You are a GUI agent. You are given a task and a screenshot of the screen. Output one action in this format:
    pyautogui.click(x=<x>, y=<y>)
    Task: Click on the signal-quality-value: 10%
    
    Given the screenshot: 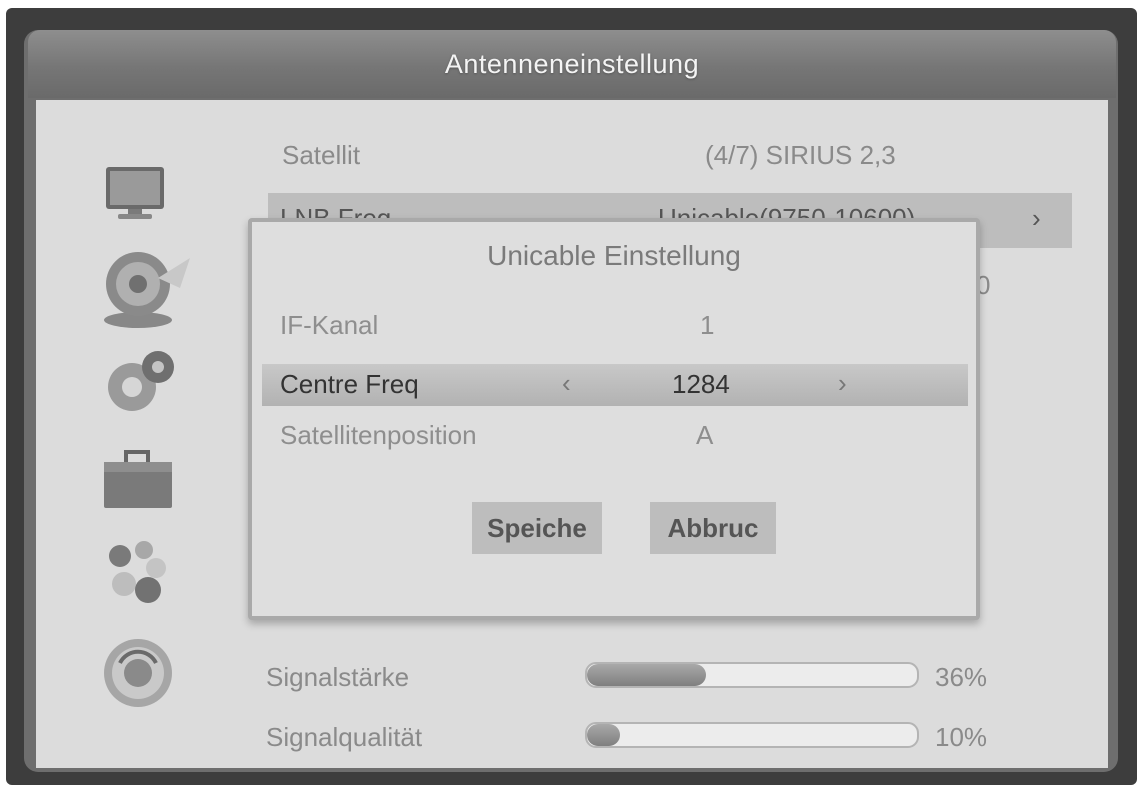 What is the action you would take?
    pyautogui.click(x=961, y=737)
    